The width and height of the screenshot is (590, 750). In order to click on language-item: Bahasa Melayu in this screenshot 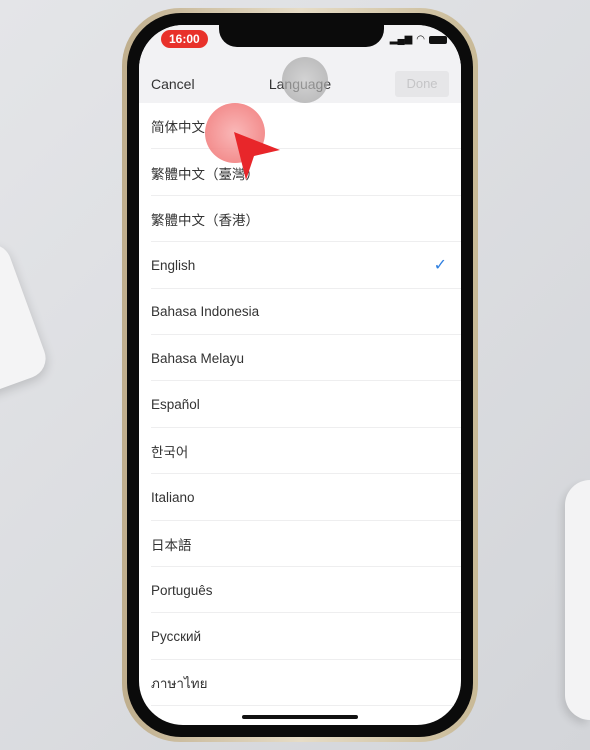, I will do `click(300, 358)`.